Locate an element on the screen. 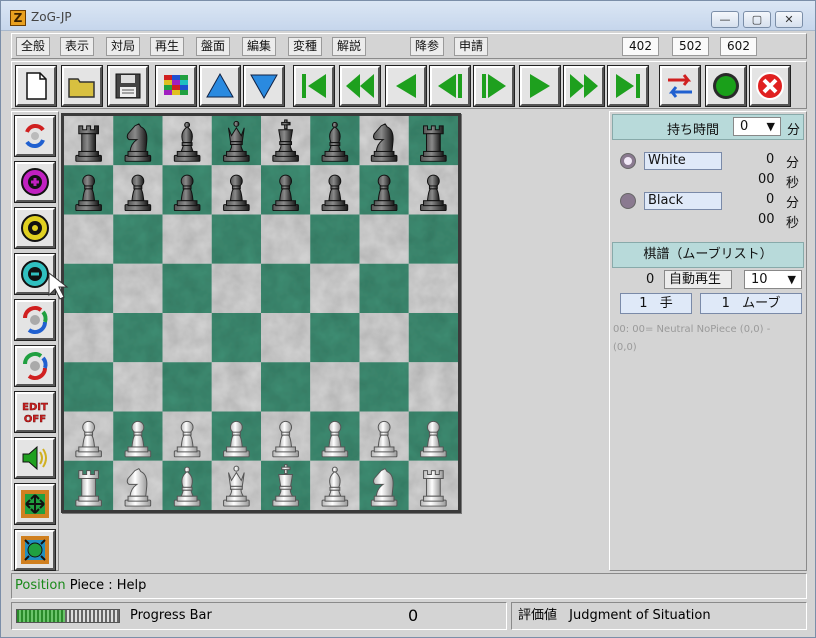  edit-off-button: EDIT OFF is located at coordinates (35, 412).